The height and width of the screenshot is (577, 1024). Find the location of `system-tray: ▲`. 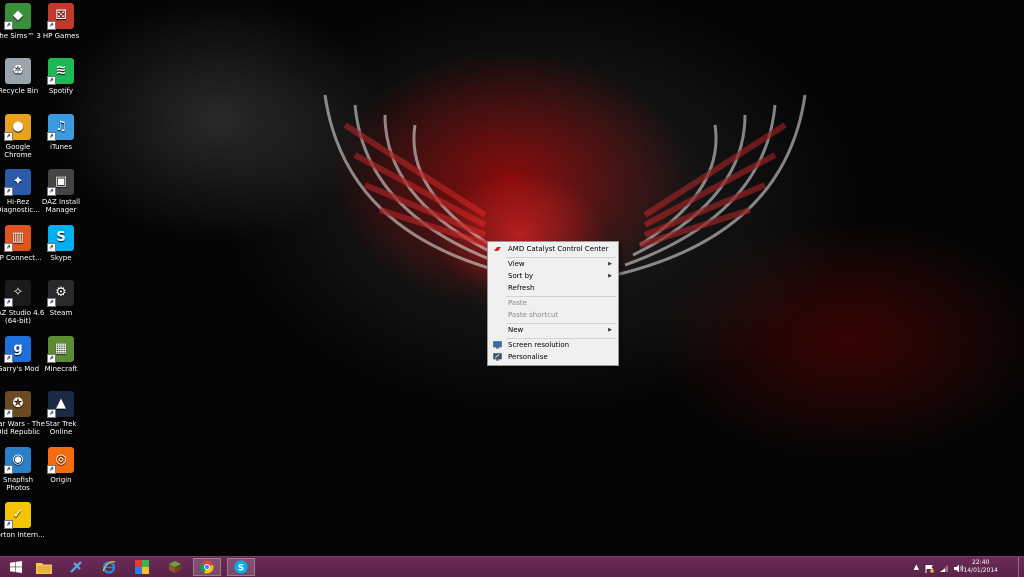

system-tray: ▲ is located at coordinates (939, 567).